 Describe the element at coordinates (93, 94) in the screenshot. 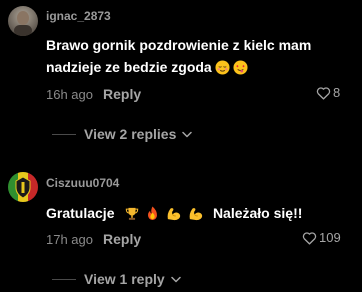

I see `comment-meta: 16h ago Reply` at that location.